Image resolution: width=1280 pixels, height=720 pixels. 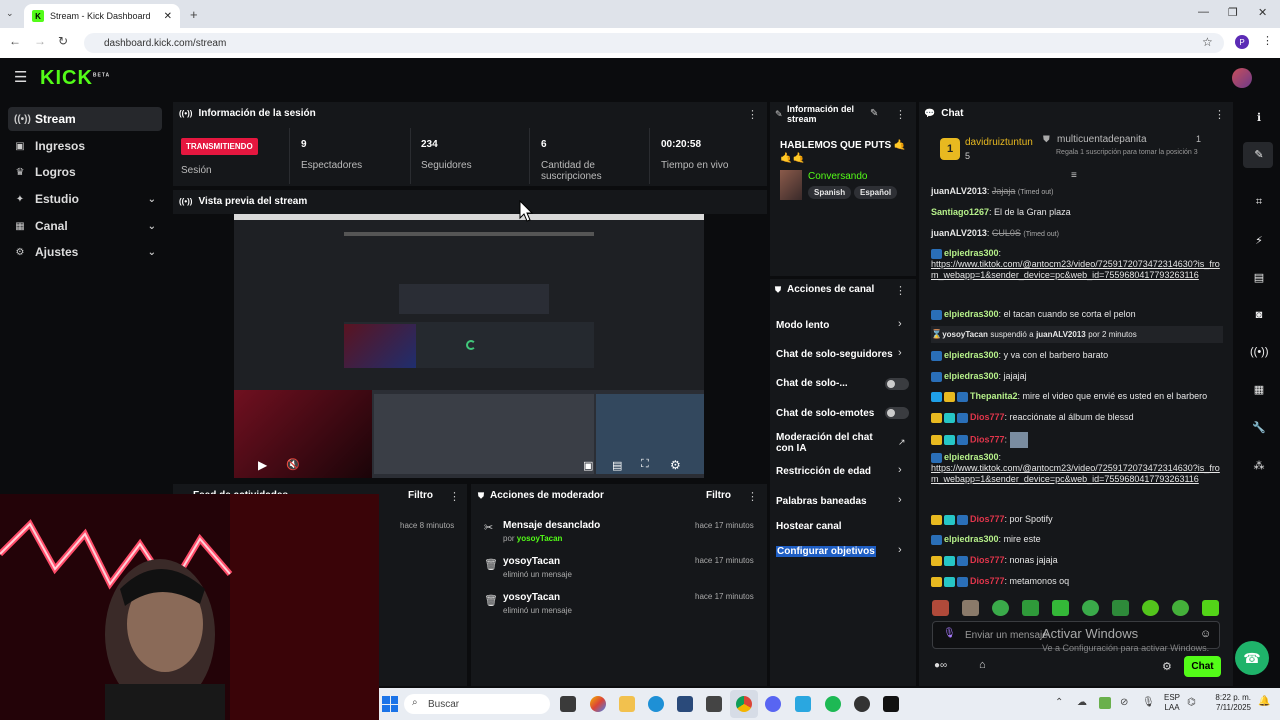 I want to click on close-window-icon: ✕, so click(x=1262, y=12).